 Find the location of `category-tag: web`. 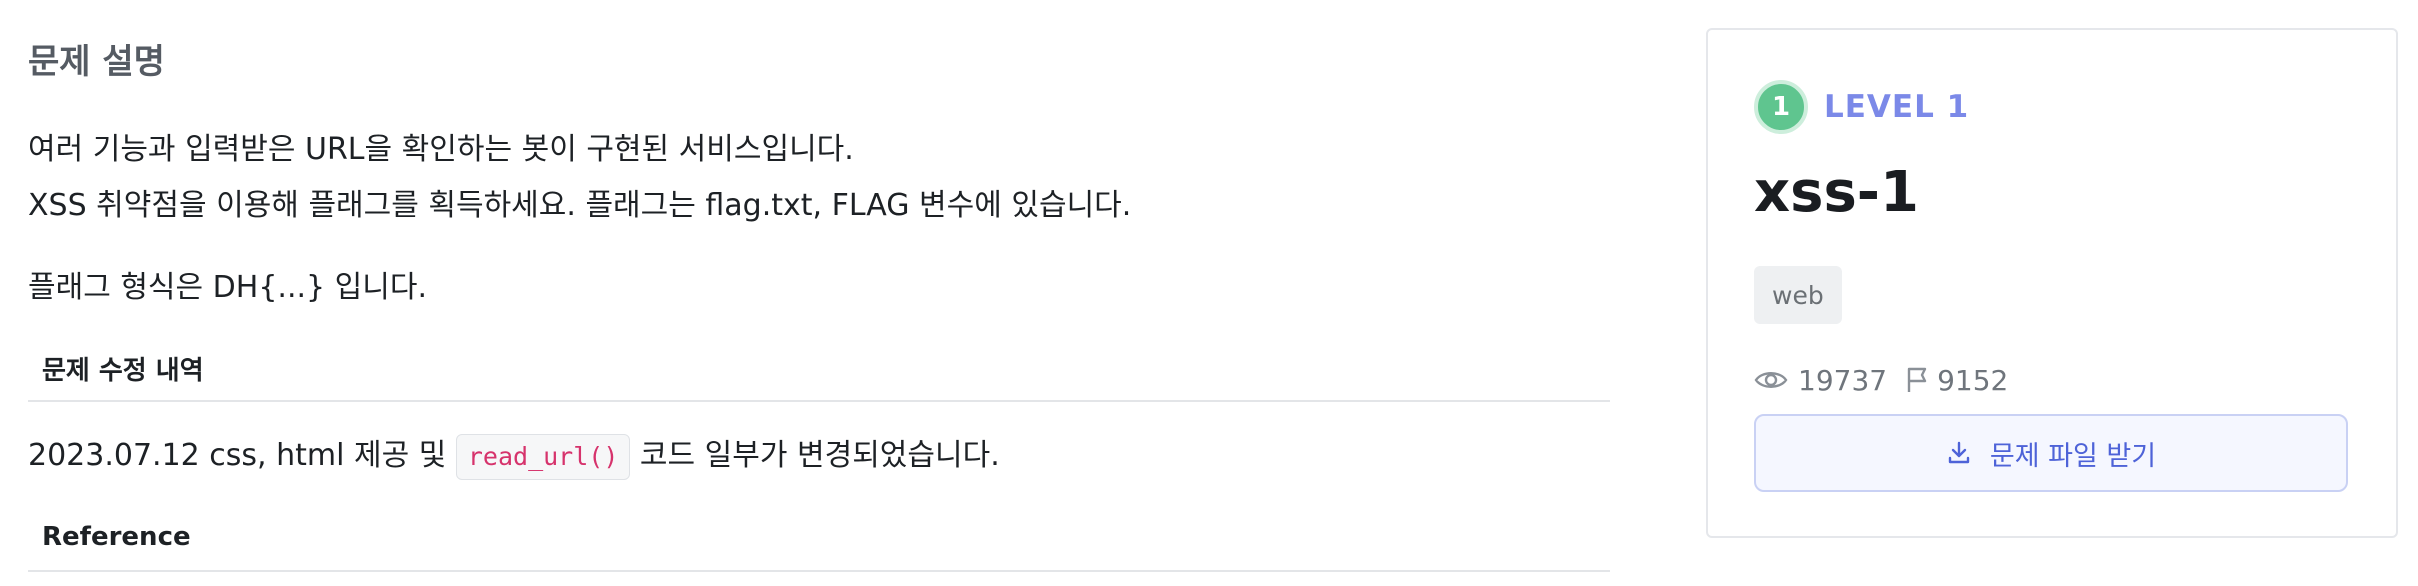

category-tag: web is located at coordinates (1798, 295).